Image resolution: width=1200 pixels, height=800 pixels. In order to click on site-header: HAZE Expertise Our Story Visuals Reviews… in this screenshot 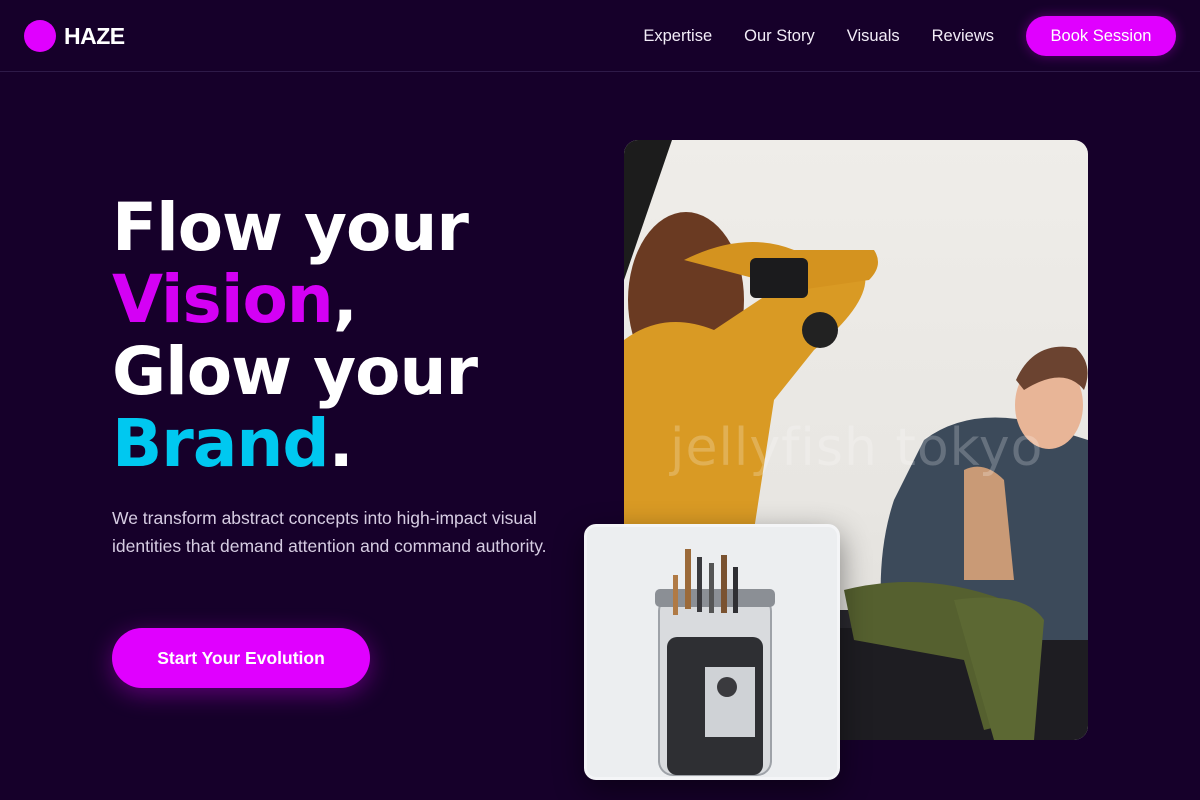, I will do `click(600, 36)`.